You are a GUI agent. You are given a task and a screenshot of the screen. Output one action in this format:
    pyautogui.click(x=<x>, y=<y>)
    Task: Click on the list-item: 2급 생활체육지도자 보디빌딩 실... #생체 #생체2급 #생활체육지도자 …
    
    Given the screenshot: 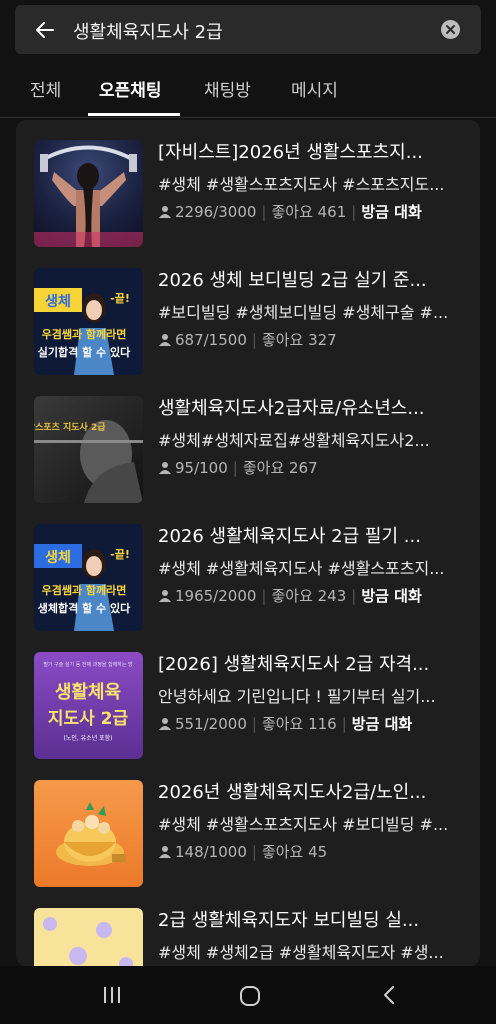 What is the action you would take?
    pyautogui.click(x=248, y=927)
    